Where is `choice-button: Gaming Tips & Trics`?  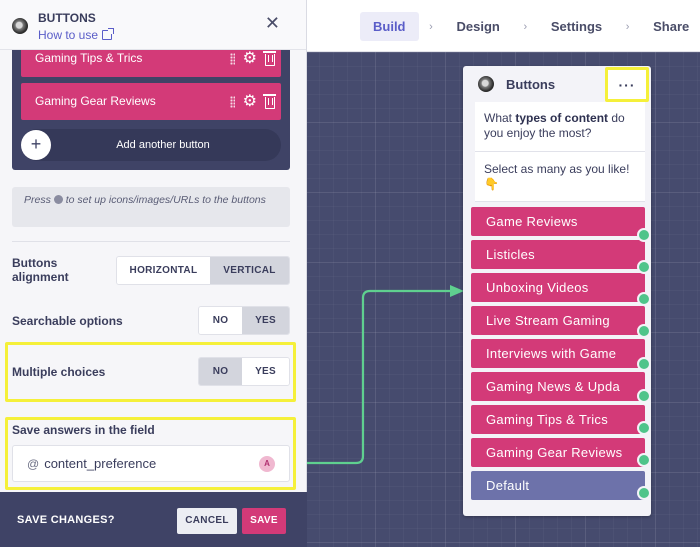
choice-button: Gaming Tips & Trics is located at coordinates (558, 419).